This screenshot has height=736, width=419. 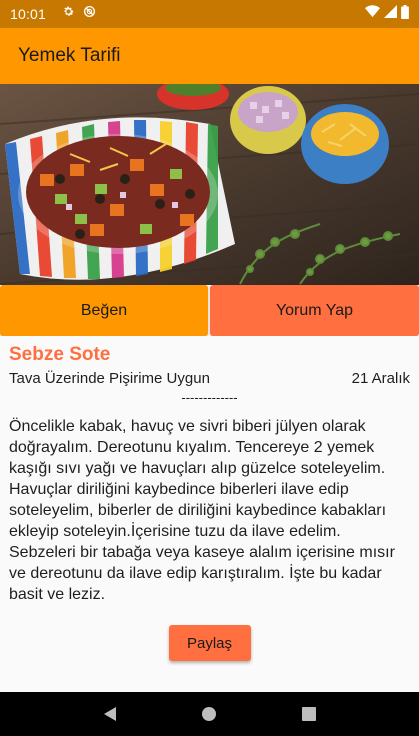 What do you see at coordinates (390, 14) in the screenshot?
I see `signal-icon` at bounding box center [390, 14].